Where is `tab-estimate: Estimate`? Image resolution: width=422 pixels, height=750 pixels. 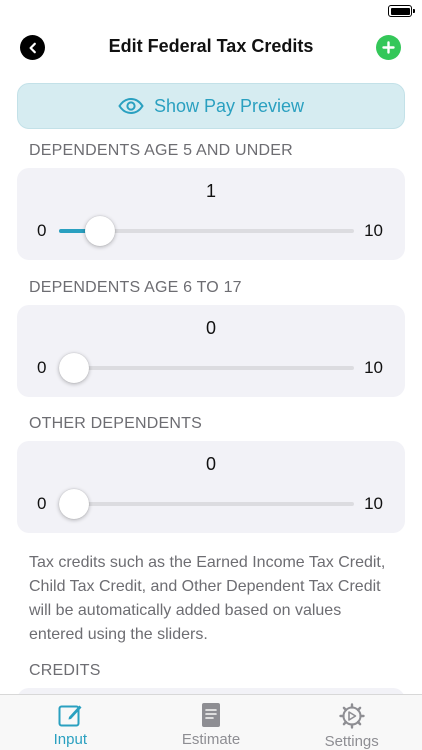
tab-estimate: Estimate is located at coordinates (211, 722).